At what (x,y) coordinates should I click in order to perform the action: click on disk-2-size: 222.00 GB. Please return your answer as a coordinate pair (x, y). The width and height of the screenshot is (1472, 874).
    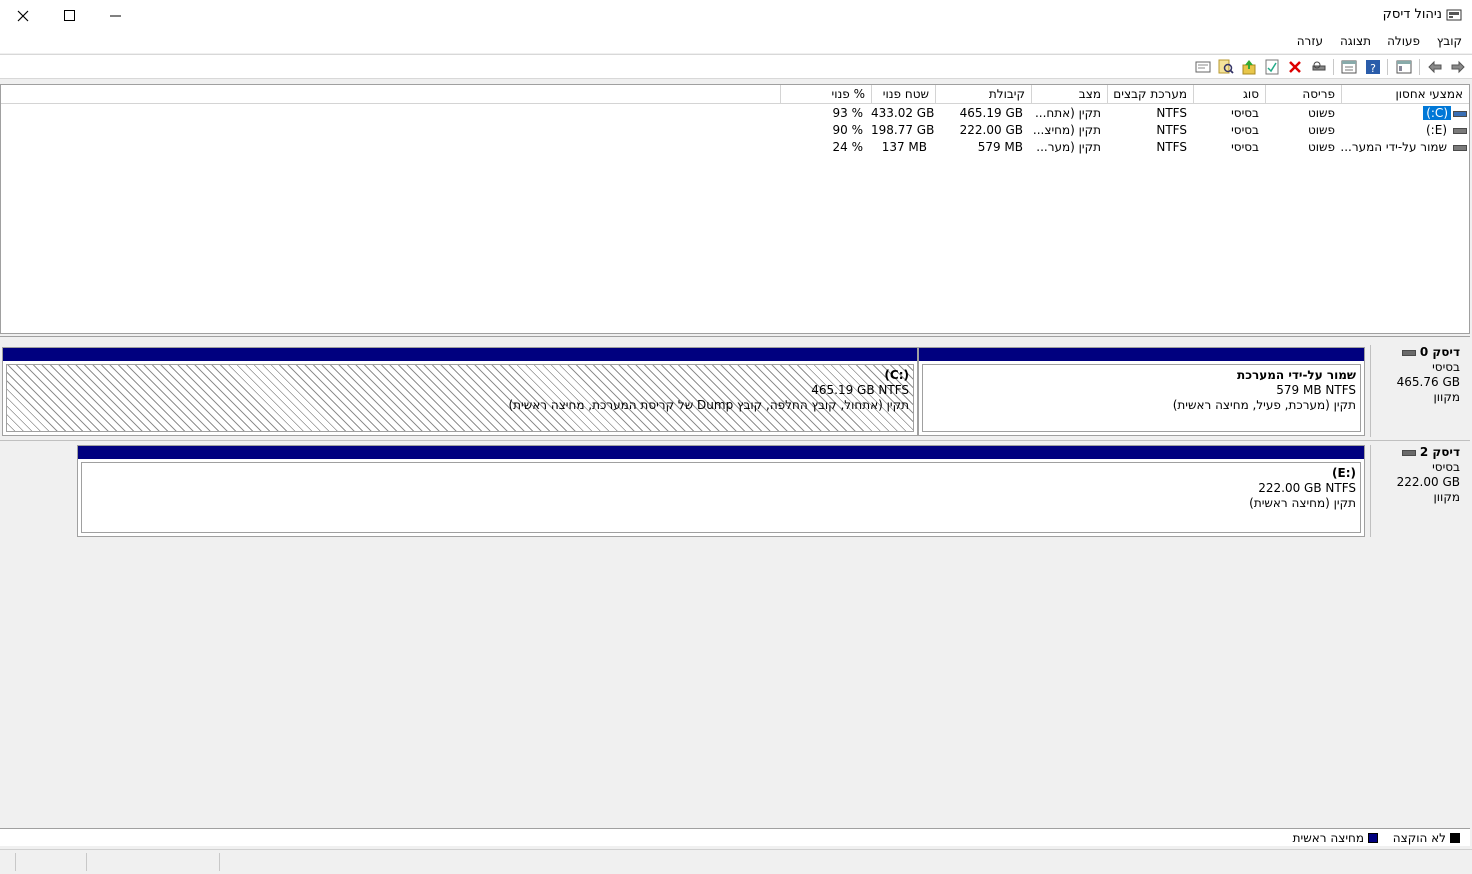
    Looking at the image, I should click on (1428, 482).